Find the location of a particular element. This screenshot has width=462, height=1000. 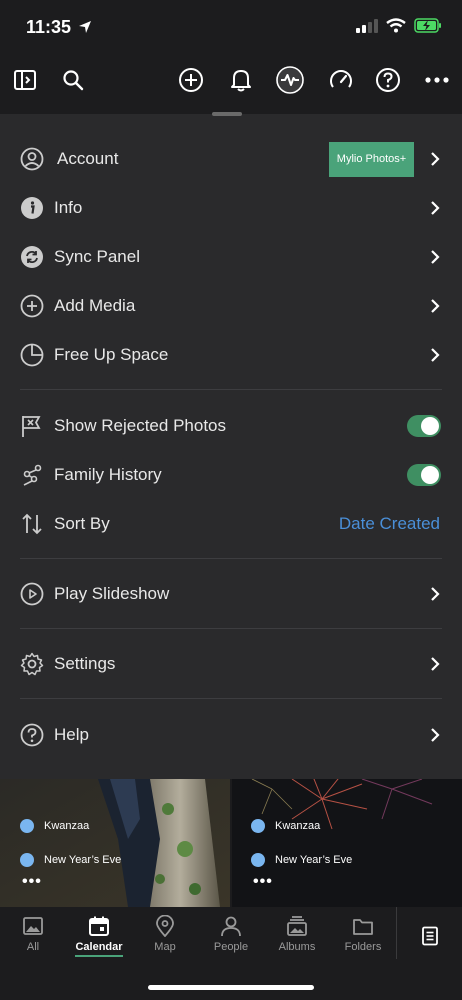

help-circle-icon is located at coordinates (32, 735).